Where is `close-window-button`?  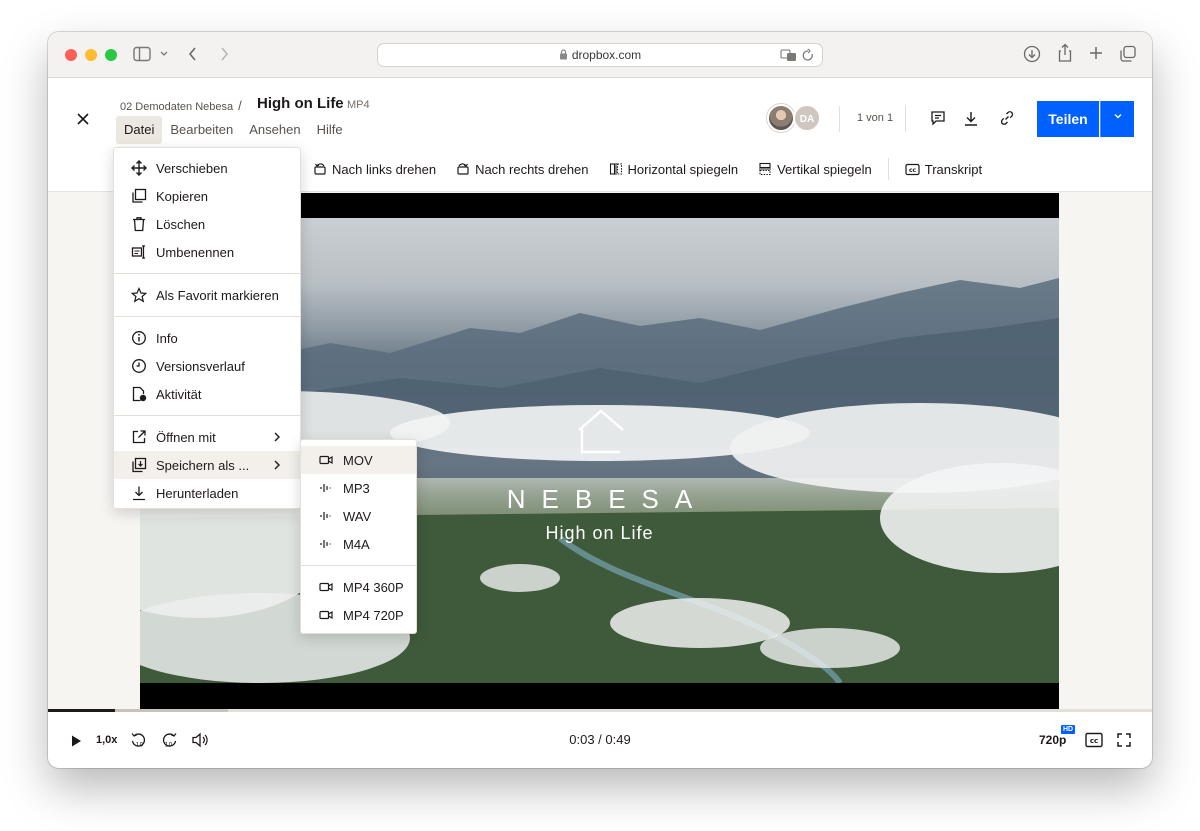 close-window-button is located at coordinates (71, 55).